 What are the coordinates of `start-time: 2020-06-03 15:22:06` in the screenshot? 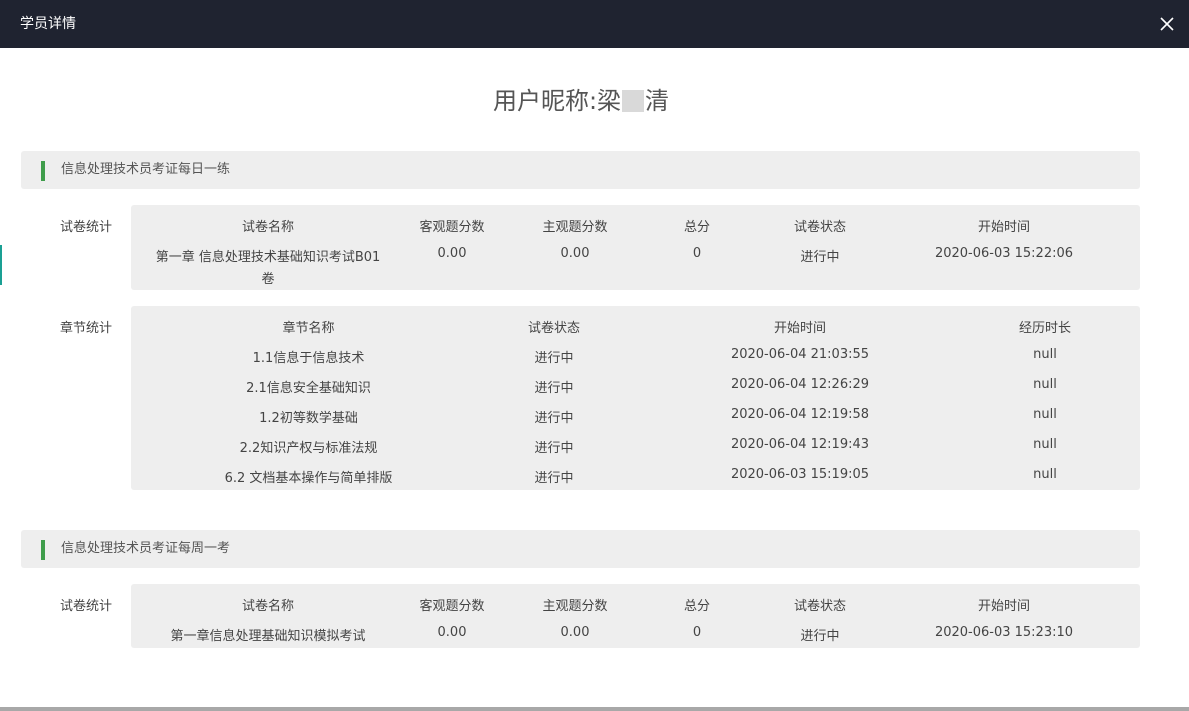 It's located at (1004, 253).